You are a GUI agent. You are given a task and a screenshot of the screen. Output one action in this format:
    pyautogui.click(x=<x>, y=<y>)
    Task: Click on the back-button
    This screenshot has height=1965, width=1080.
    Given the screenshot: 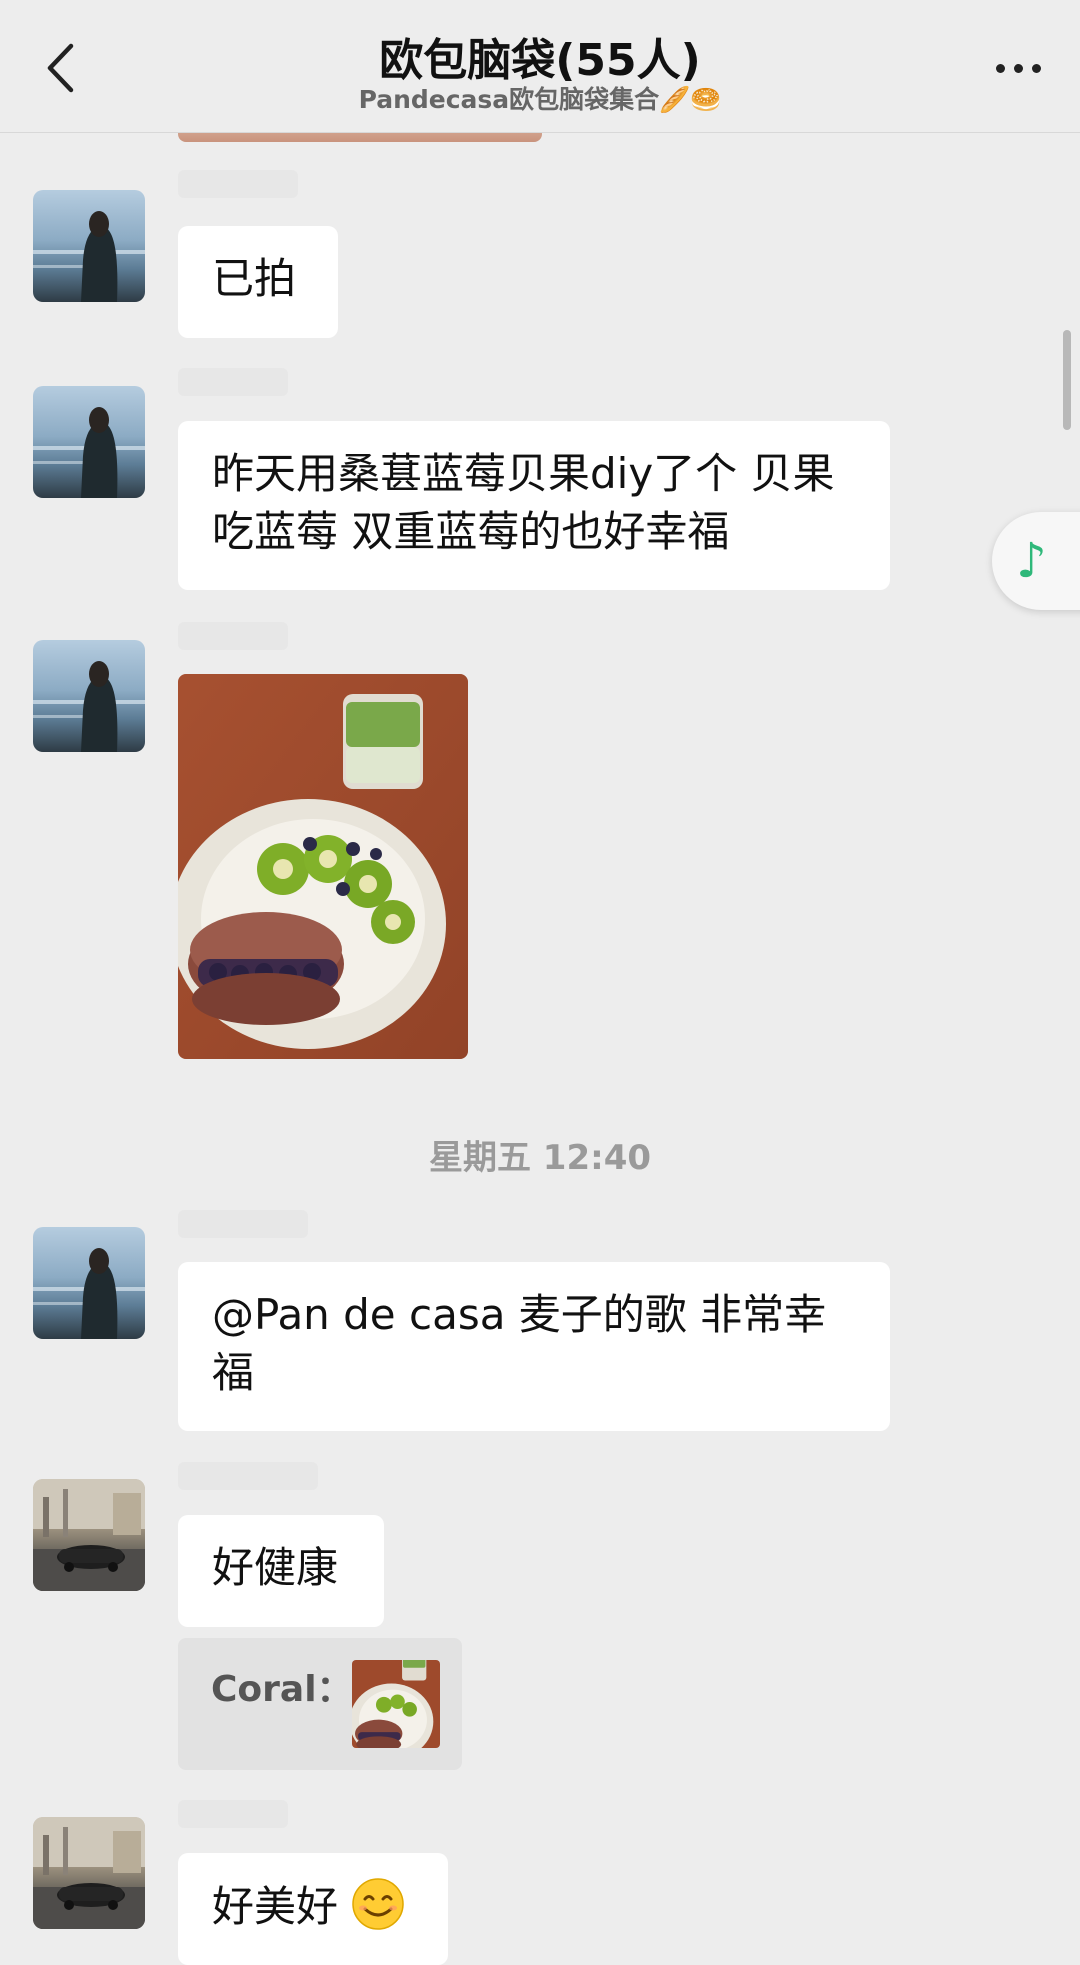 What is the action you would take?
    pyautogui.click(x=60, y=68)
    